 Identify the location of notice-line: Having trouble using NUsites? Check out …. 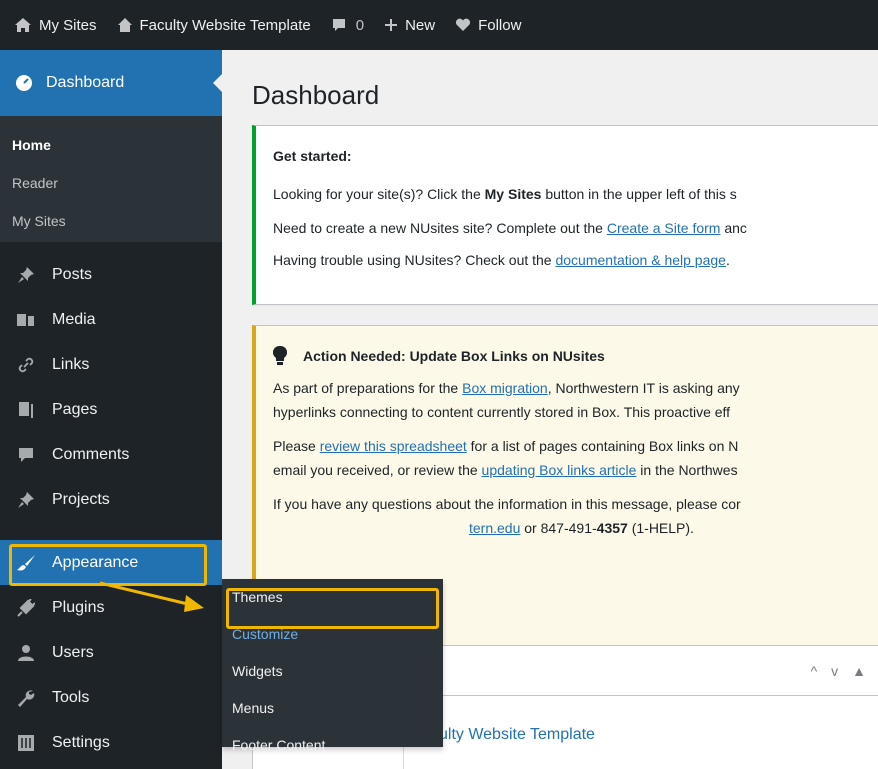
(575, 260).